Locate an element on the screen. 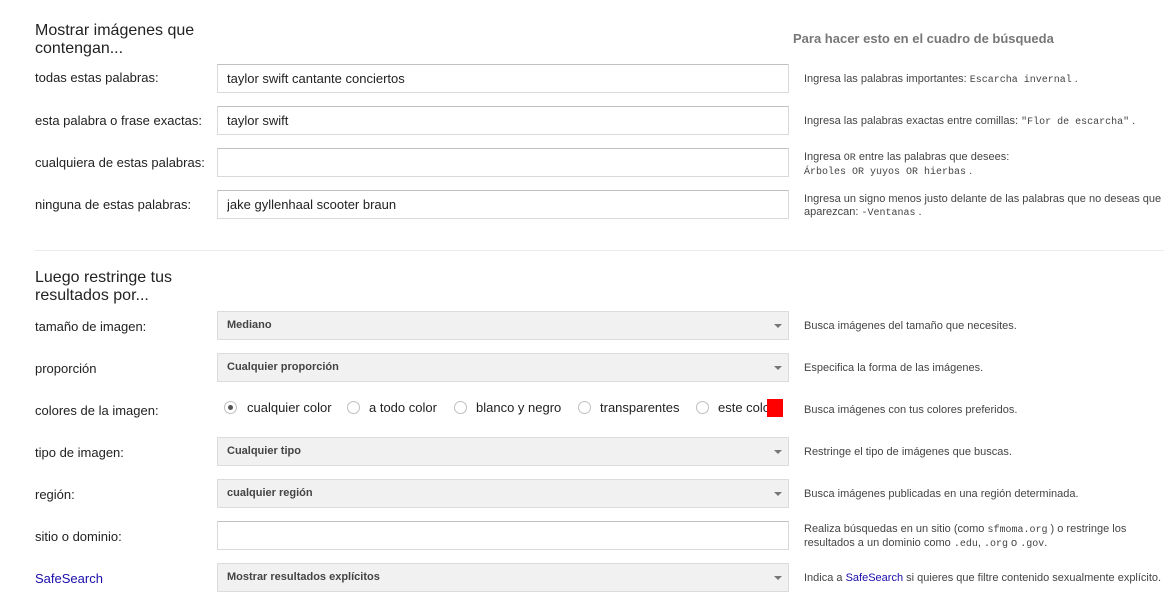 Image resolution: width=1164 pixels, height=600 pixels. exact-phrase-input is located at coordinates (503, 120).